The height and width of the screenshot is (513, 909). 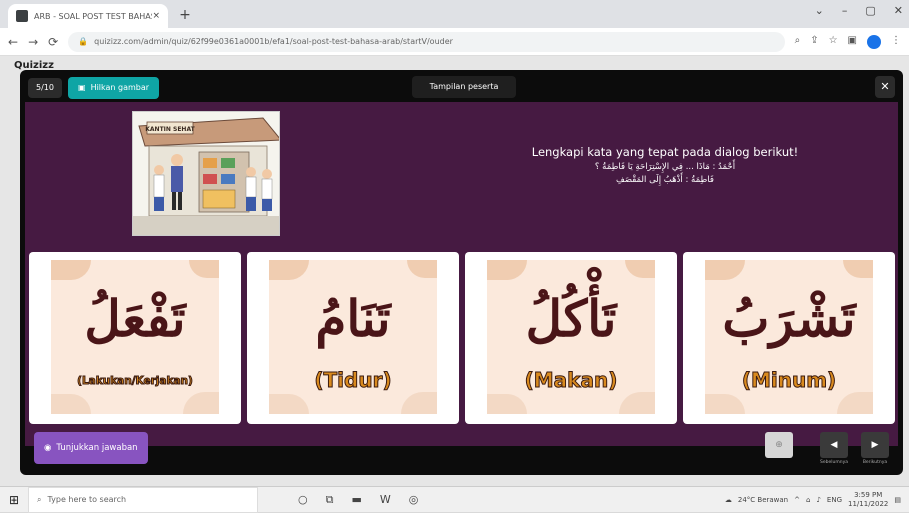 I want to click on close-modal-button: ✕, so click(x=885, y=87).